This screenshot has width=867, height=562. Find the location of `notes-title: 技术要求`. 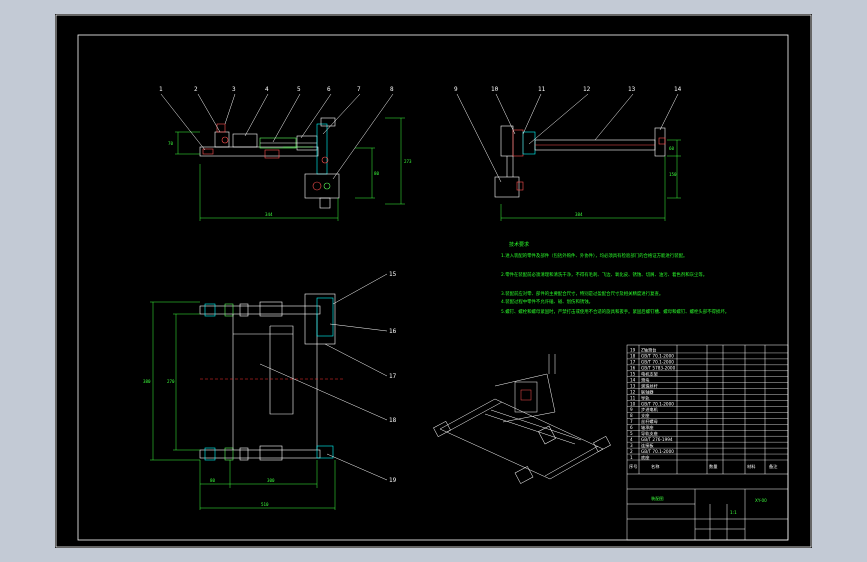

notes-title: 技术要求 is located at coordinates (519, 244).